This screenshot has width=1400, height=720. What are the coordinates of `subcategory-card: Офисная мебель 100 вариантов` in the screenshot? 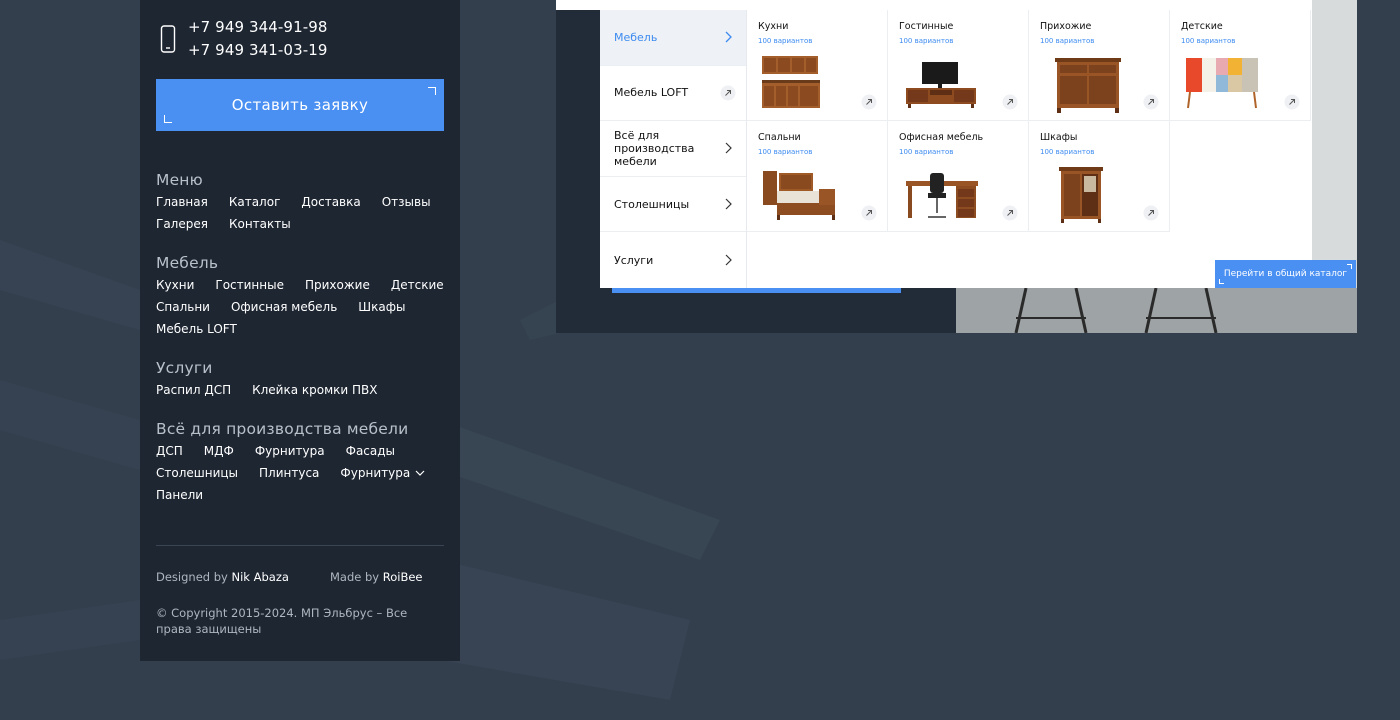 It's located at (958, 176).